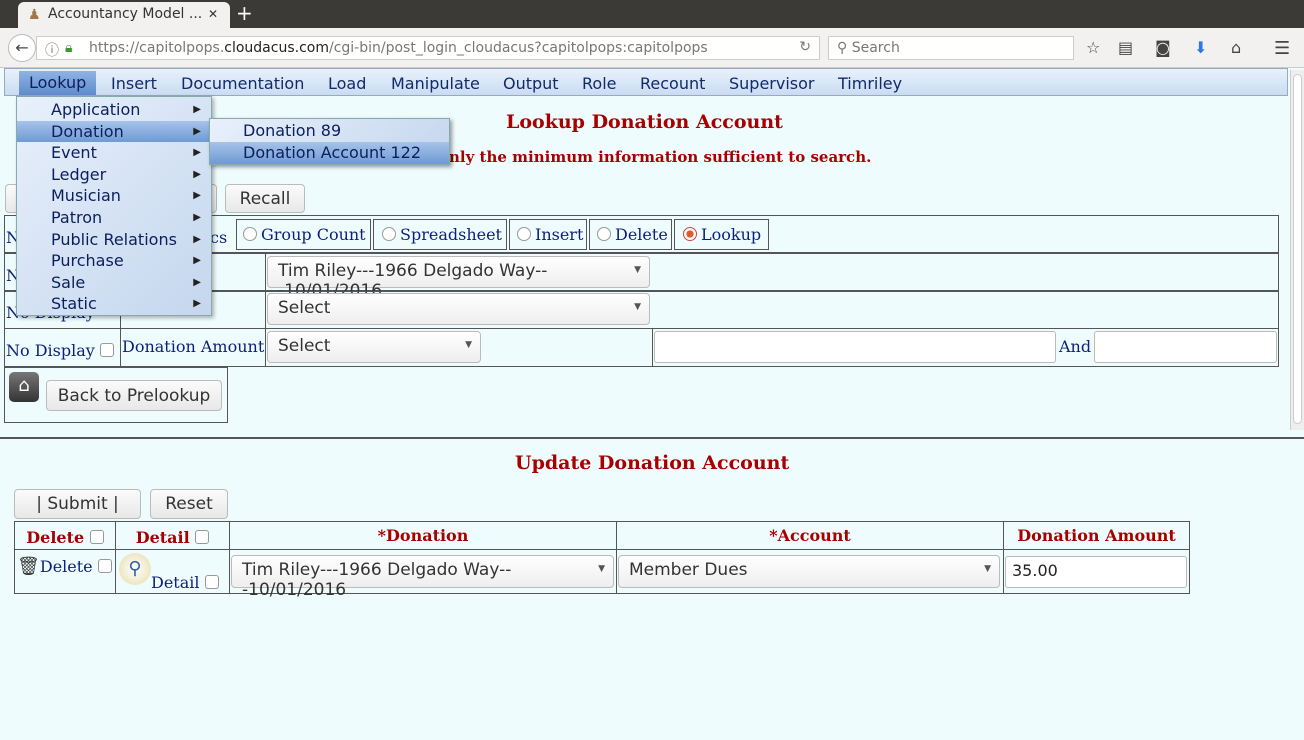 The width and height of the screenshot is (1304, 740). I want to click on download-icon: ⬇, so click(1200, 47).